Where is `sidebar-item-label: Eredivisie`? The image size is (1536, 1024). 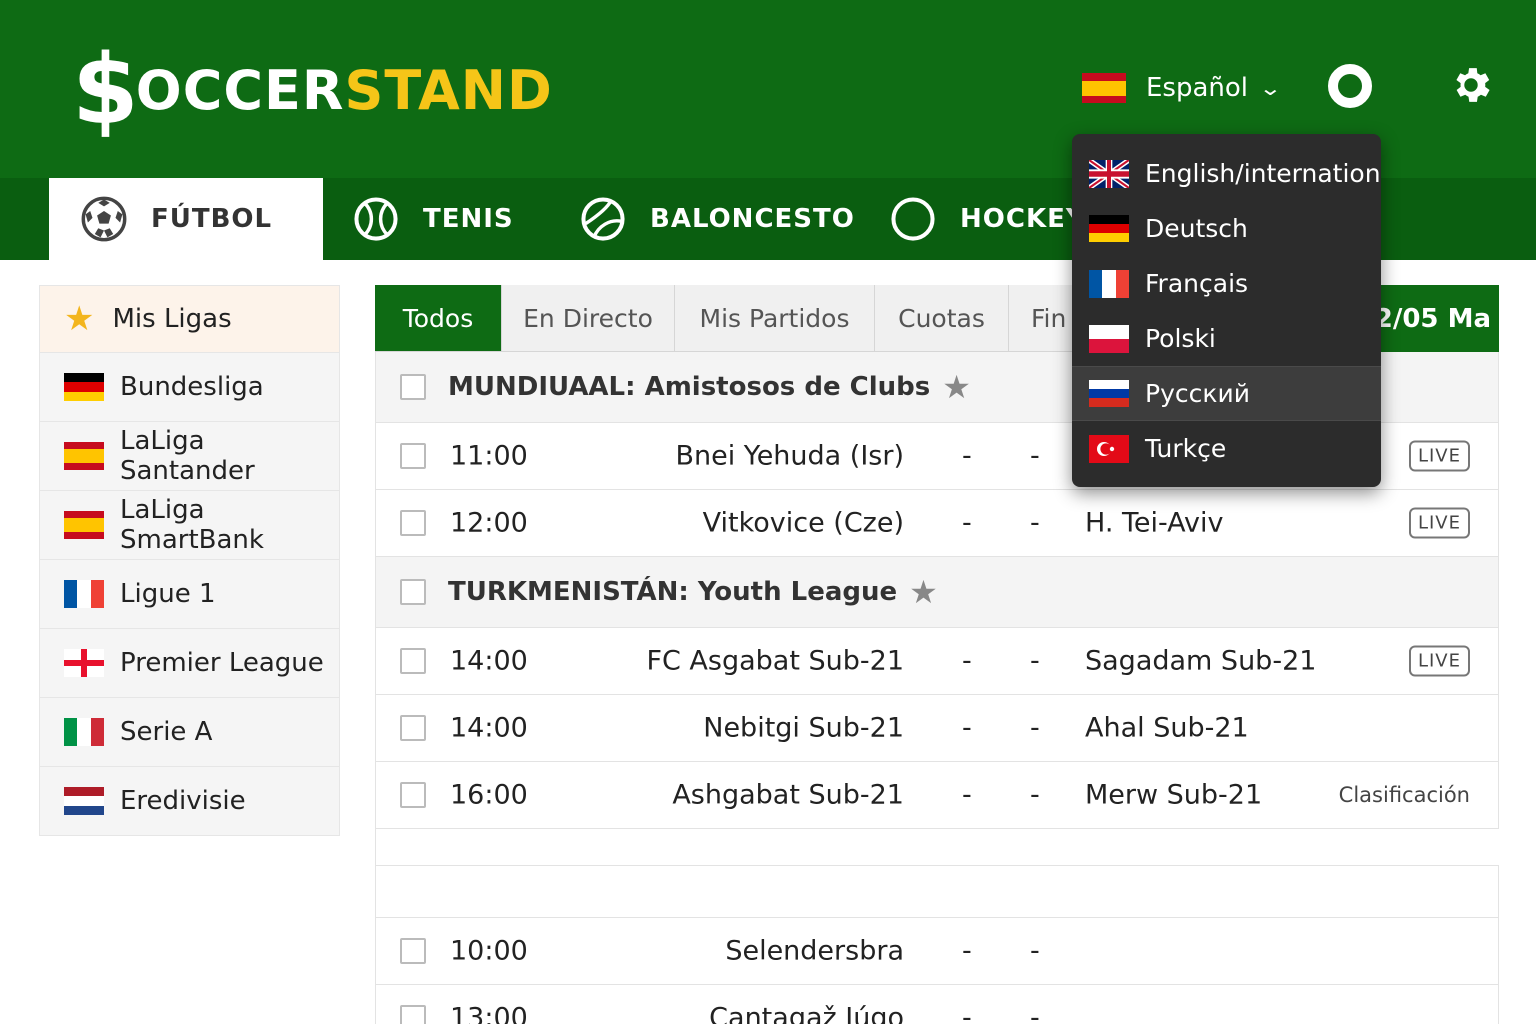
sidebar-item-label: Eredivisie is located at coordinates (183, 801).